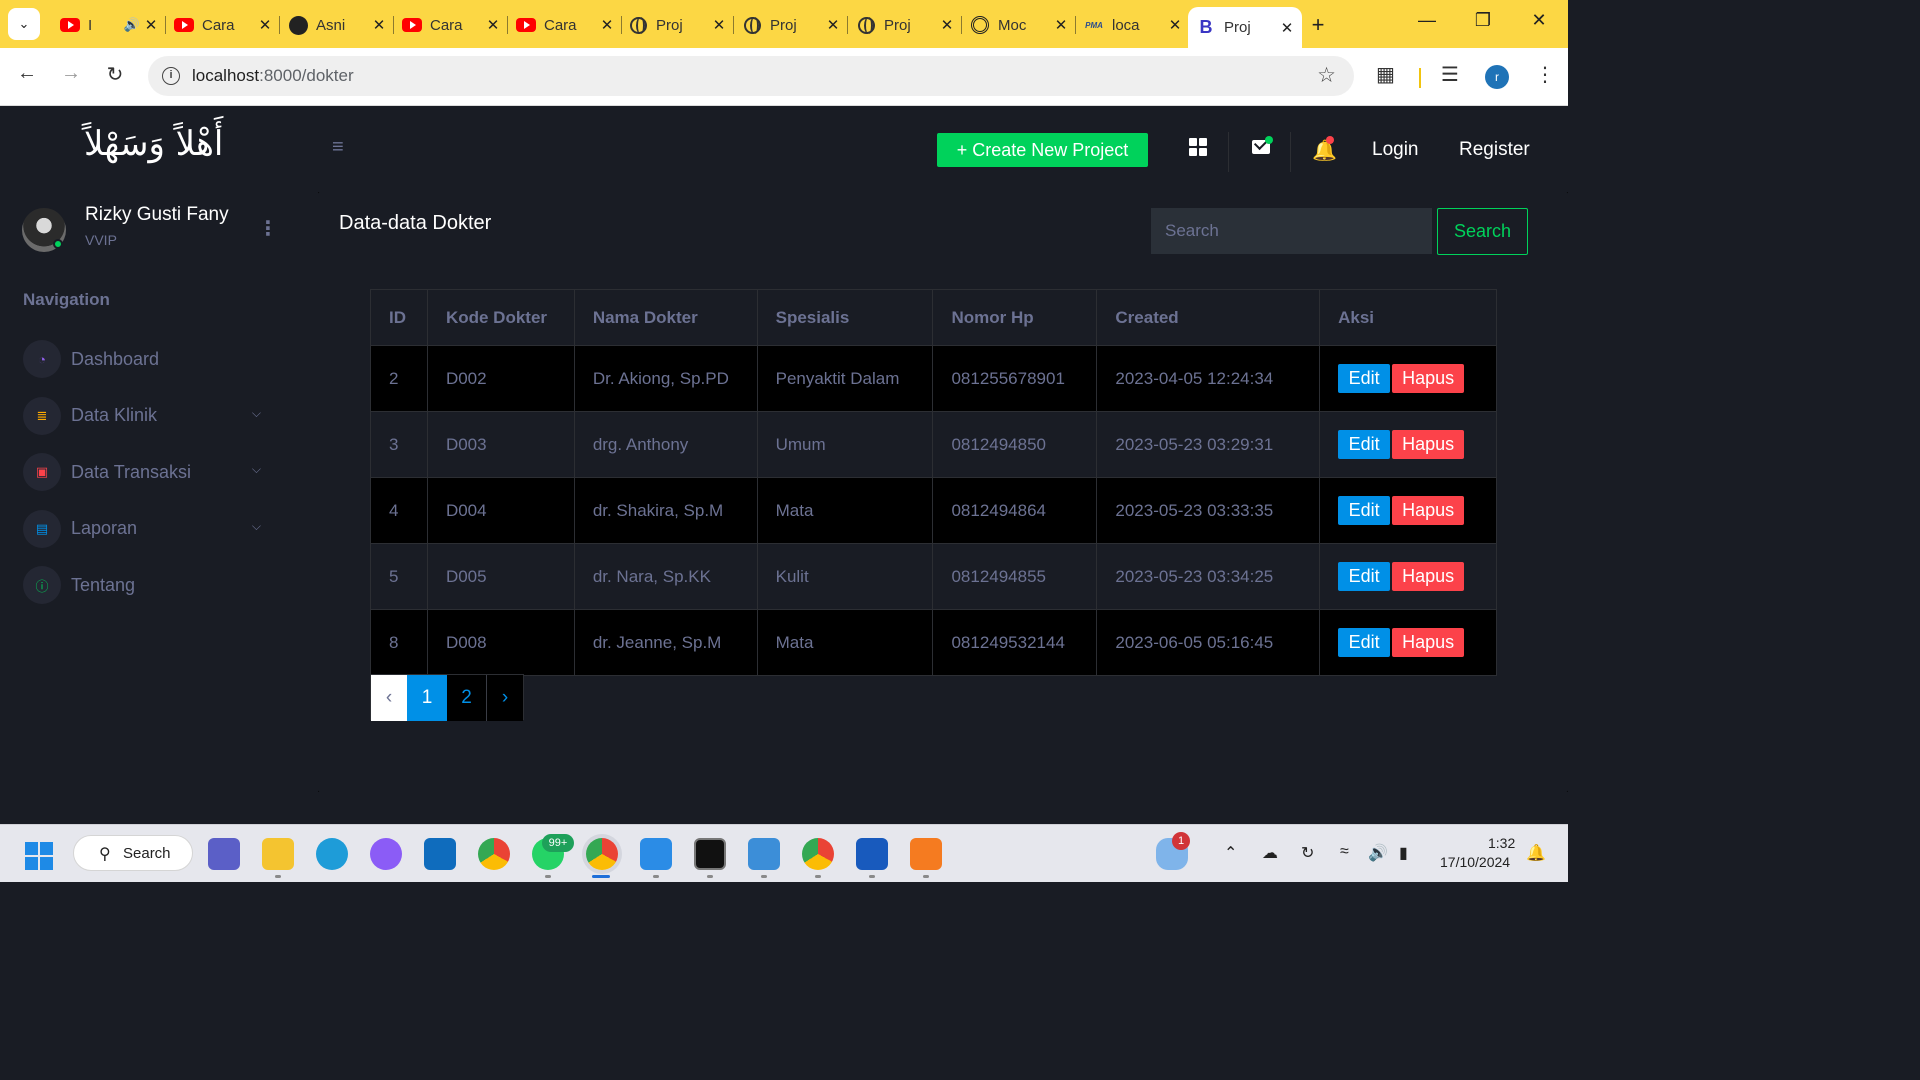 This screenshot has width=1920, height=1080. What do you see at coordinates (1270, 853) in the screenshot?
I see `onedrive-icon: ☁` at bounding box center [1270, 853].